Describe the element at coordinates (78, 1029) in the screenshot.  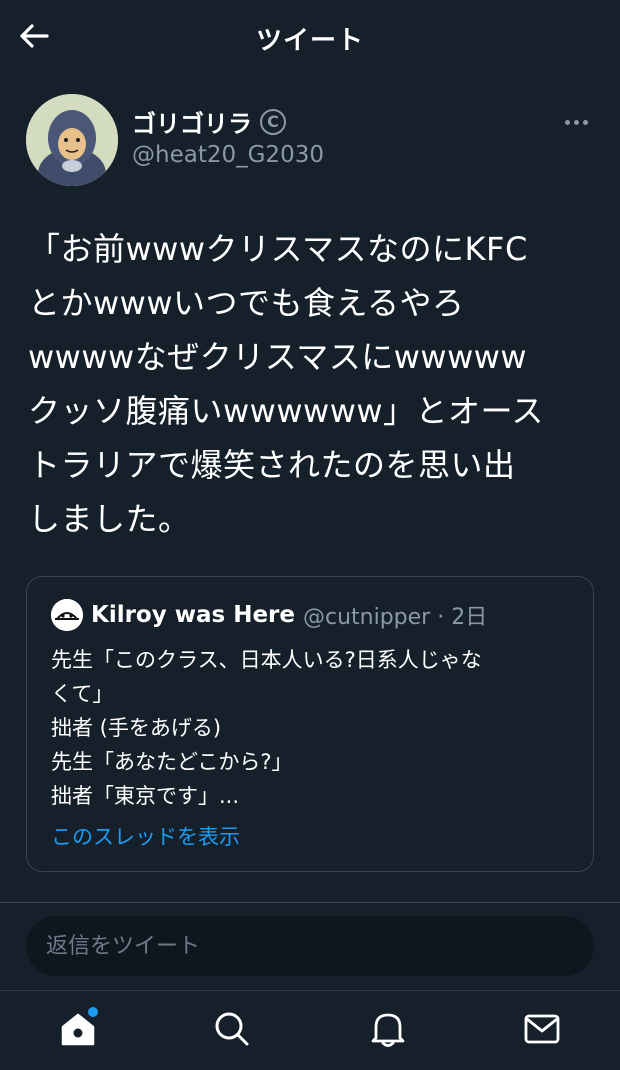
I see `tab-home` at that location.